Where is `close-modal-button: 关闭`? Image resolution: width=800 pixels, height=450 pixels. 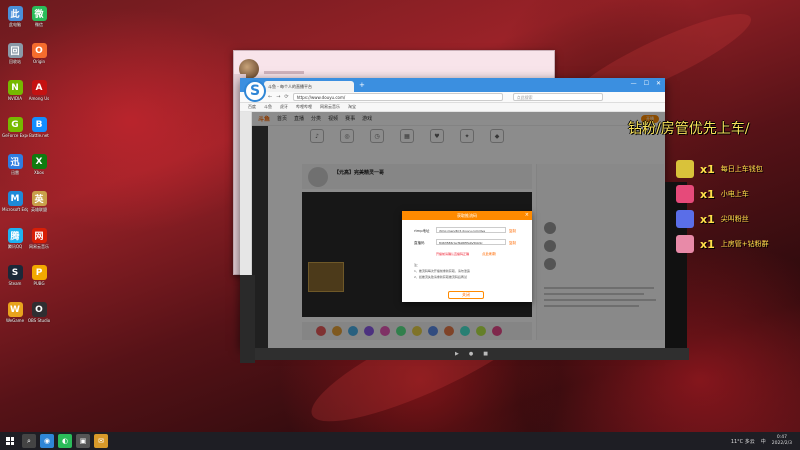
close-modal-button: 关闭 is located at coordinates (466, 295).